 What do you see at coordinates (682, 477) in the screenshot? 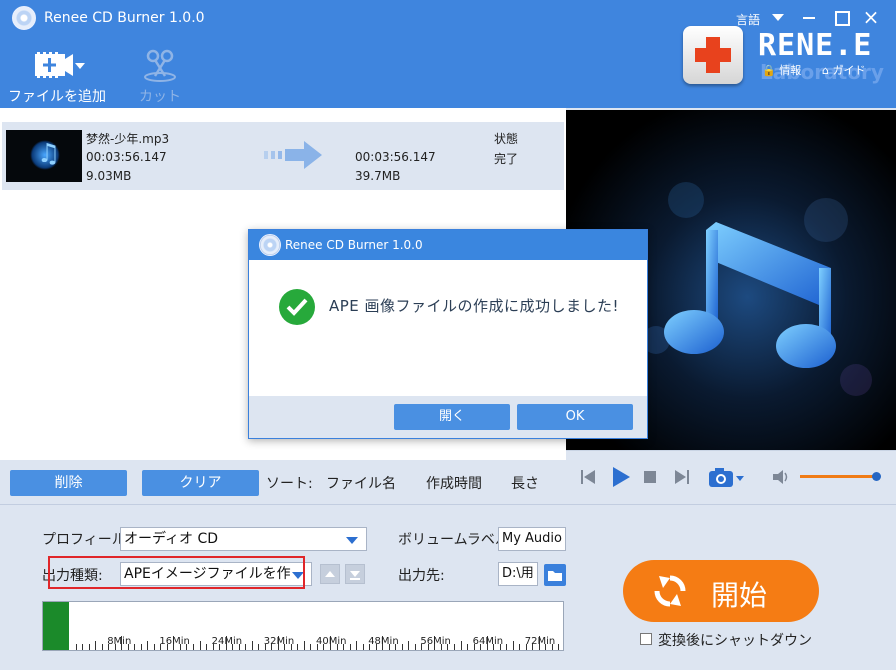
I see `skip-forward-icon` at bounding box center [682, 477].